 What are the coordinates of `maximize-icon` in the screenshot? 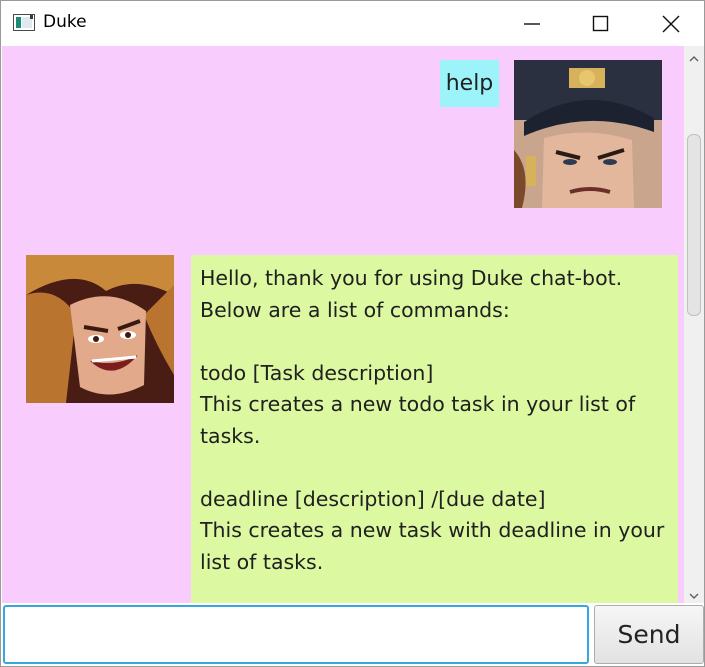 It's located at (600, 23).